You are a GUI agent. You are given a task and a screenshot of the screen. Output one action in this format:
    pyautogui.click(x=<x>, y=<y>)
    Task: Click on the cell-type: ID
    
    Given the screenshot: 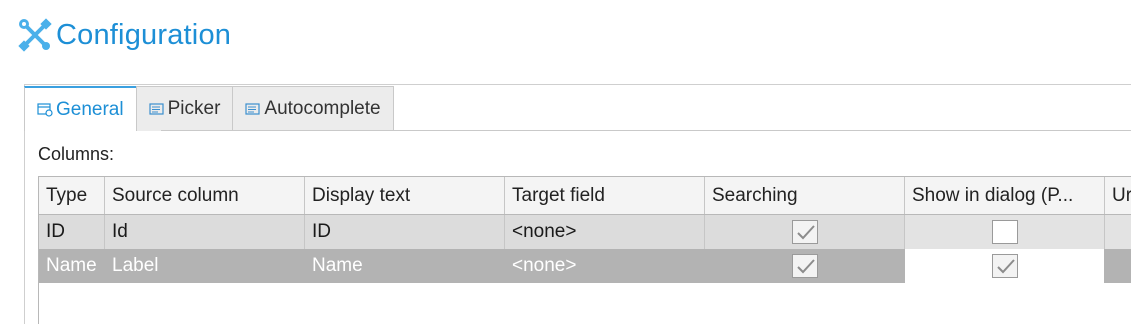 What is the action you would take?
    pyautogui.click(x=72, y=232)
    